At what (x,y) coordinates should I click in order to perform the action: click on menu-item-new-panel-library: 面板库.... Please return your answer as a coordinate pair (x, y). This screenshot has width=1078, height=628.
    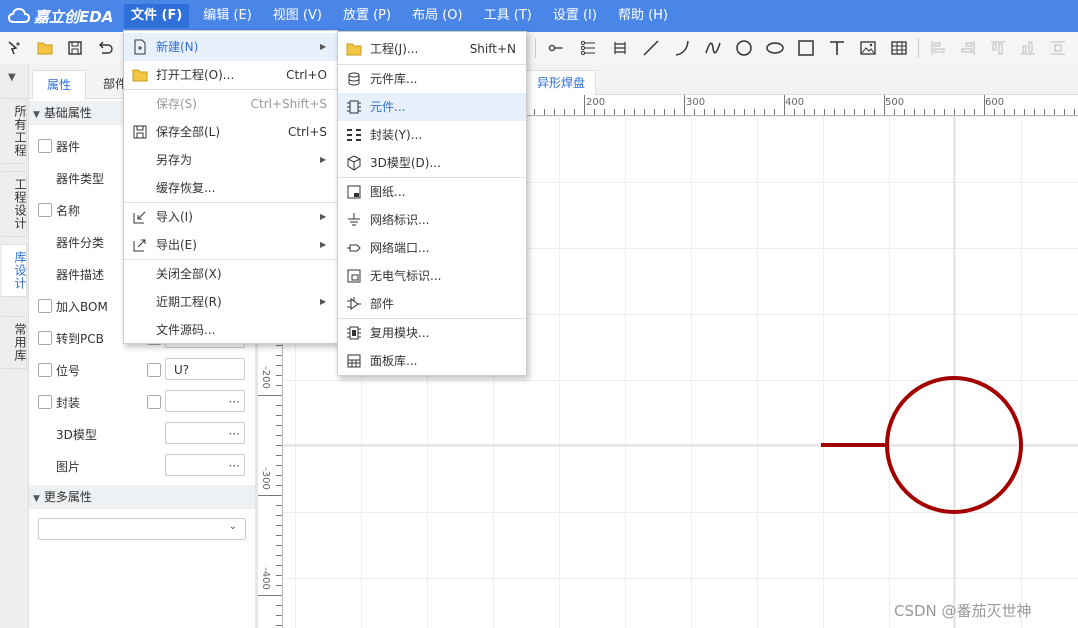
    Looking at the image, I should click on (432, 361).